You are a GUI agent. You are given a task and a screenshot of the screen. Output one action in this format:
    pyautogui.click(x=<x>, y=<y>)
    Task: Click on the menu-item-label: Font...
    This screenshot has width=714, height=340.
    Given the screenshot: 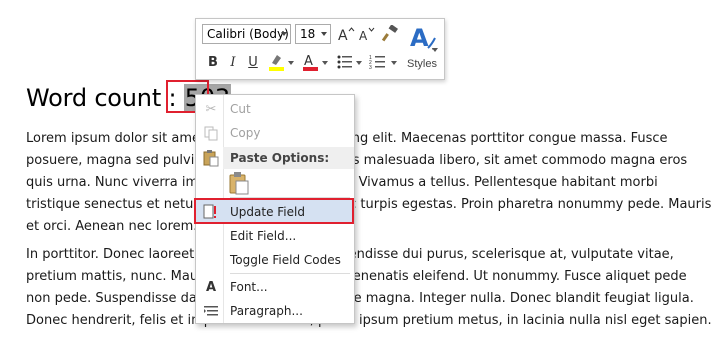 What is the action you would take?
    pyautogui.click(x=249, y=287)
    